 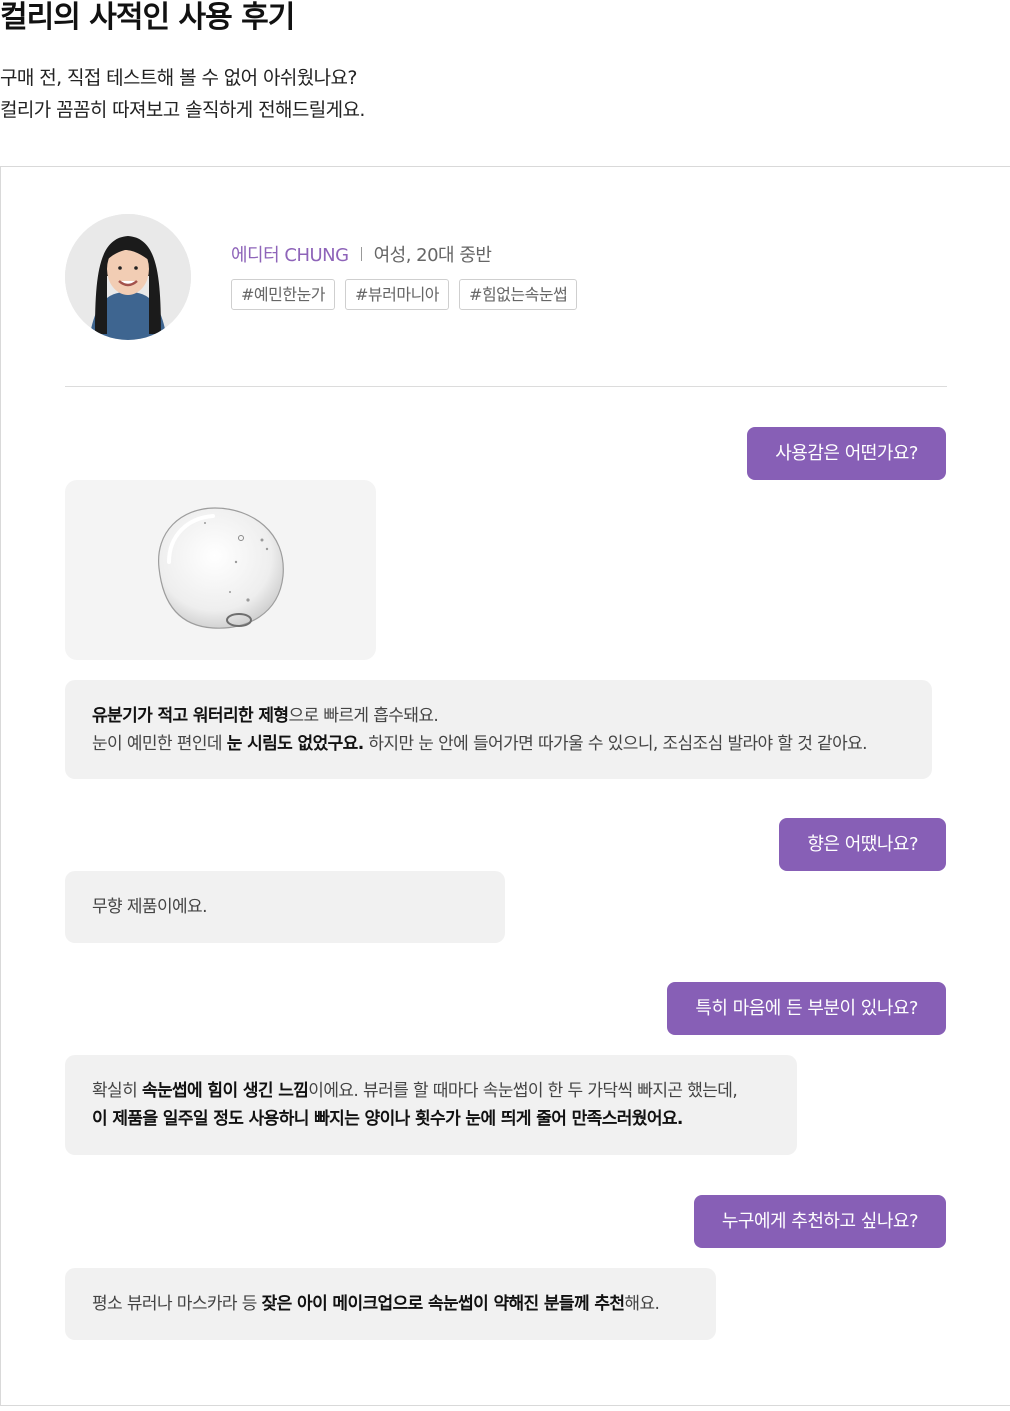 What do you see at coordinates (819, 1221) in the screenshot?
I see `question-bubble: 누구에게 추천하고 싶나요?` at bounding box center [819, 1221].